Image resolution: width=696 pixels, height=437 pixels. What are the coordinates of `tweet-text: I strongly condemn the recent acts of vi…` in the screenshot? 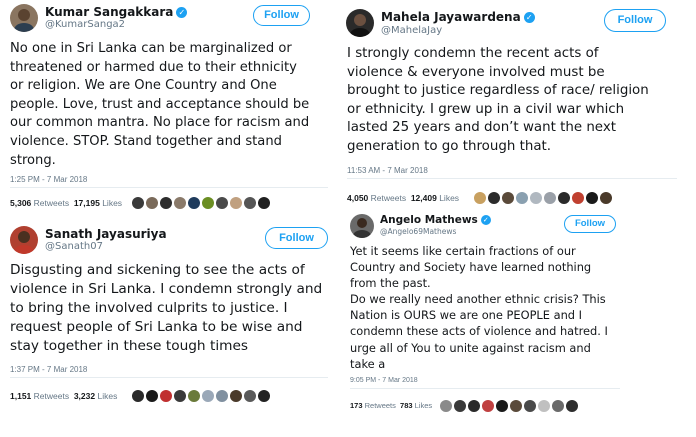 It's located at (498, 100).